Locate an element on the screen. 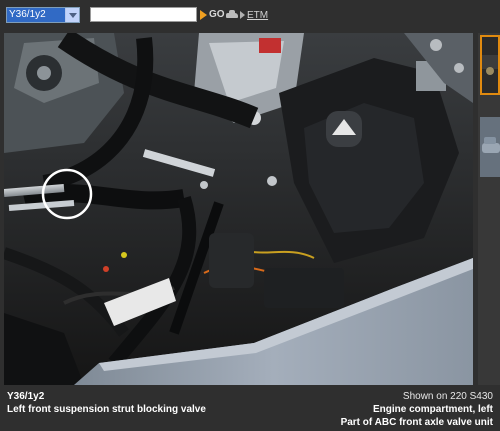 The height and width of the screenshot is (431, 500). chevron-down-icon is located at coordinates (72, 15).